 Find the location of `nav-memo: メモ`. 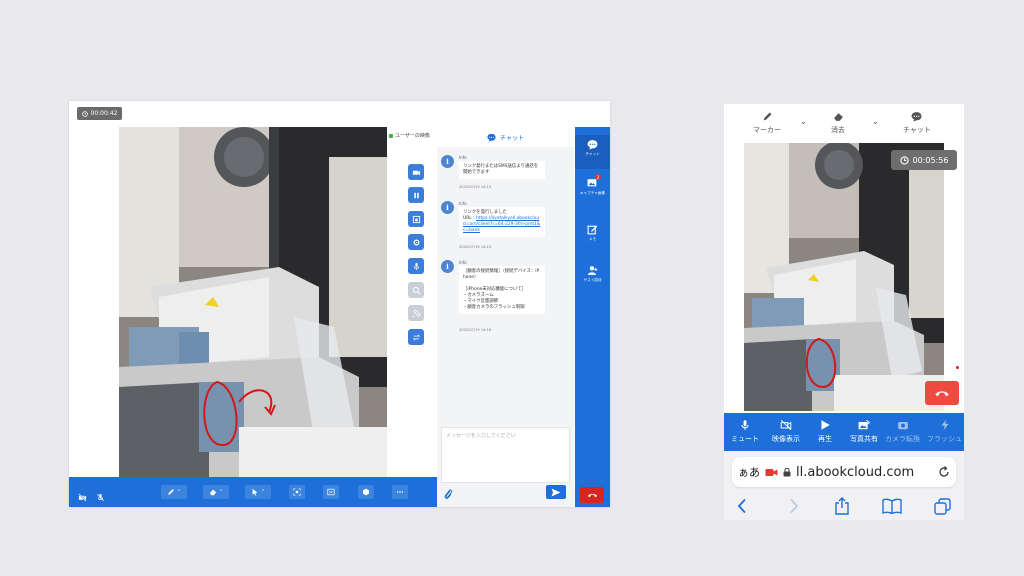

nav-memo: メモ is located at coordinates (592, 233).